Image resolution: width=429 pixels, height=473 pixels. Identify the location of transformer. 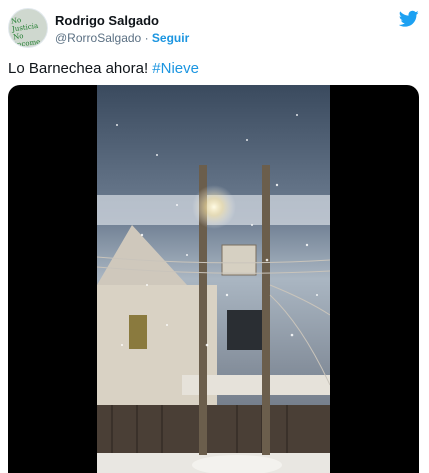
(239, 260).